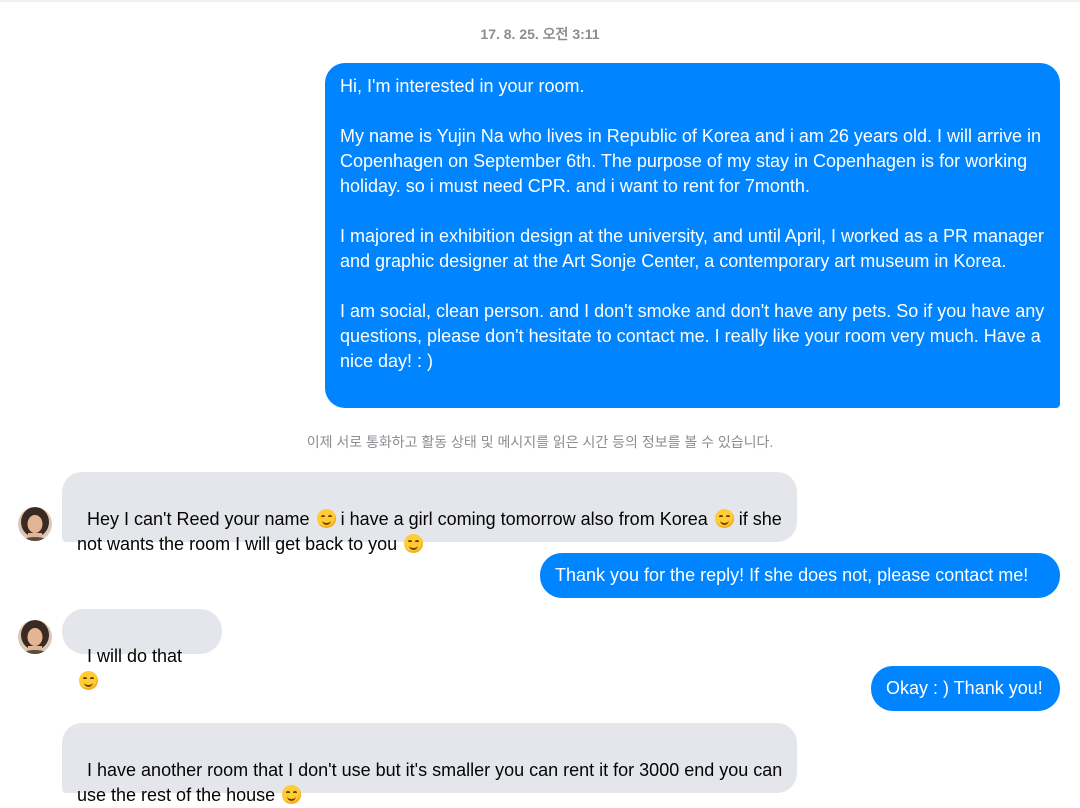  I want to click on message-text: Hey I can't Reed your name, so click(201, 519).